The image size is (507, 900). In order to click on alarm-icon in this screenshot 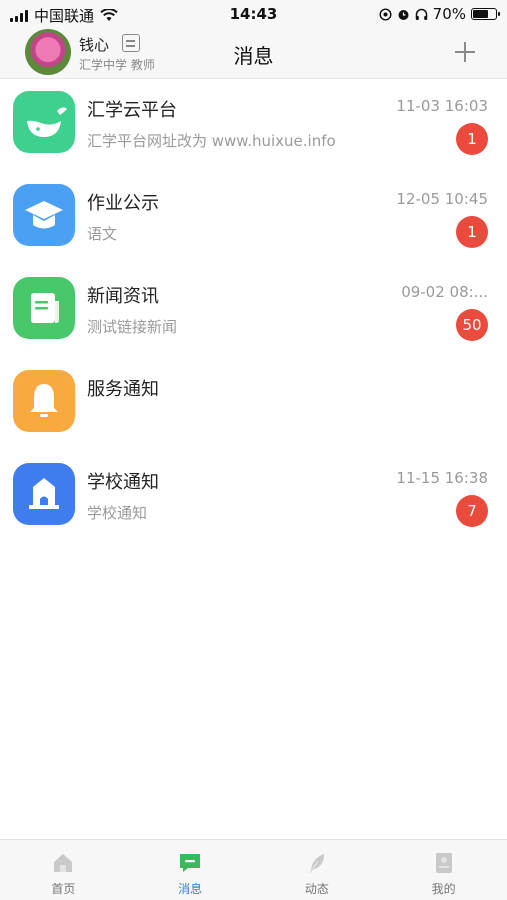, I will do `click(403, 14)`.